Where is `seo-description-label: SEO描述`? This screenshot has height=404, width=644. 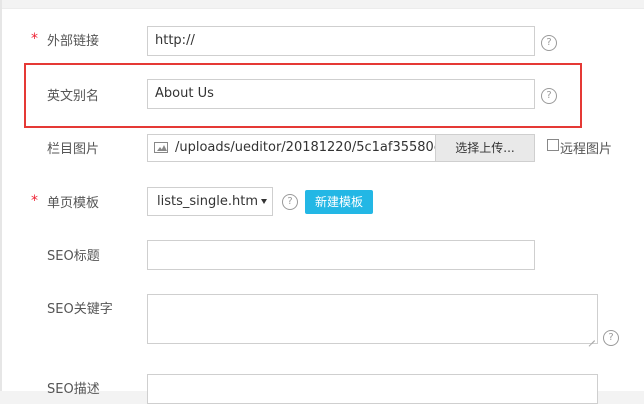
seo-description-label: SEO描述 is located at coordinates (73, 389).